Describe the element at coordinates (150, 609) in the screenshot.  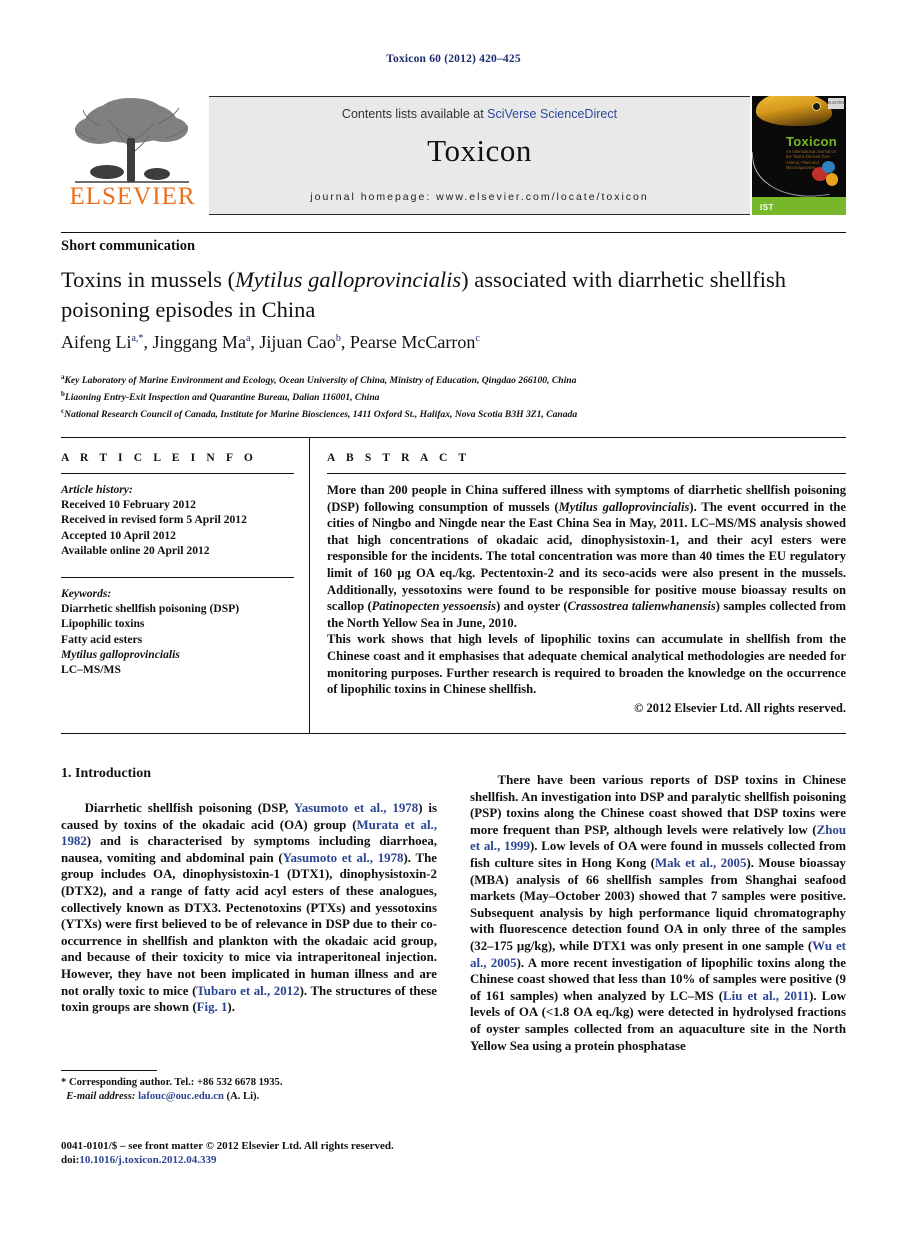
I see `keyword-item: Diarrhetic shellfish poisoning (DSP)` at that location.